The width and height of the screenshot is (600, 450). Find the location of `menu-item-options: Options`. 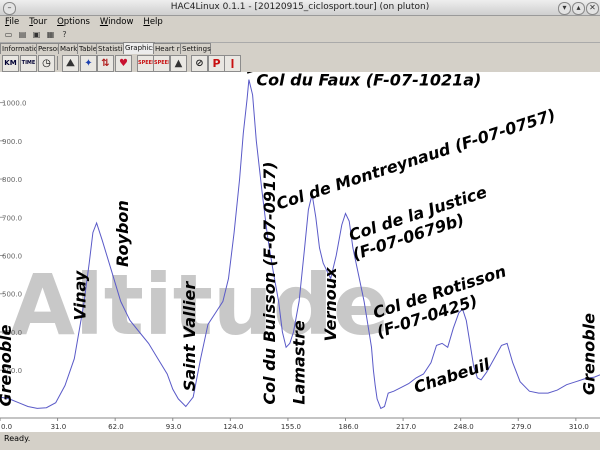

menu-item-options: Options is located at coordinates (73, 22).